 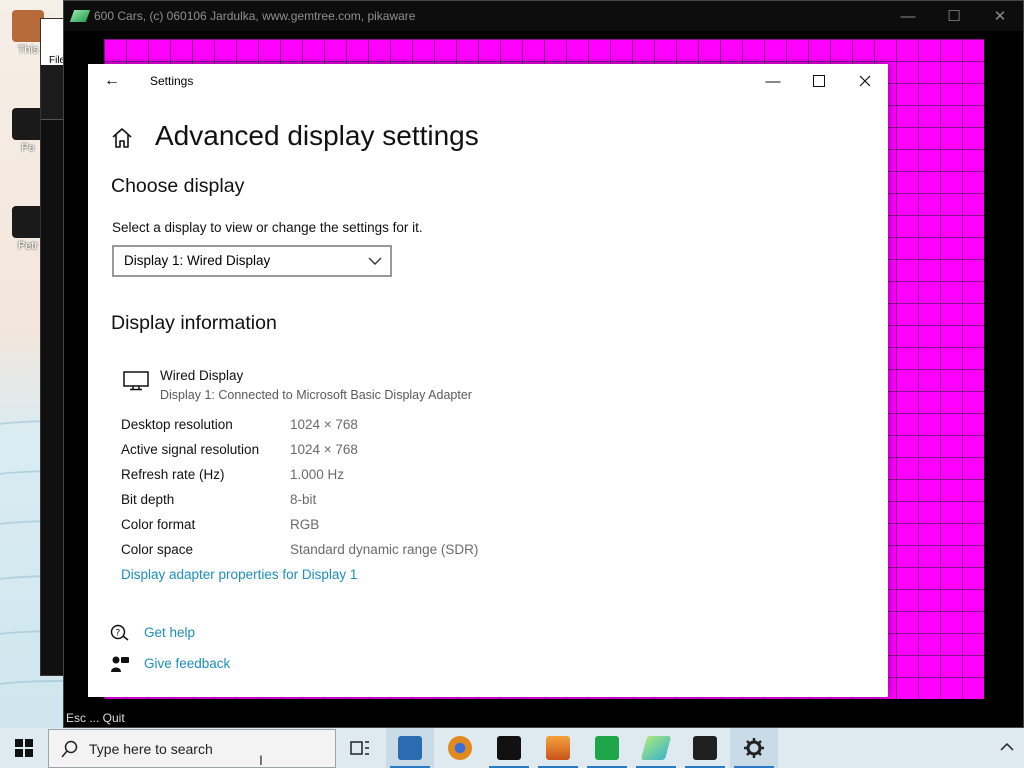 What do you see at coordinates (1007, 747) in the screenshot?
I see `show-hidden-icons-chevron-up-icon` at bounding box center [1007, 747].